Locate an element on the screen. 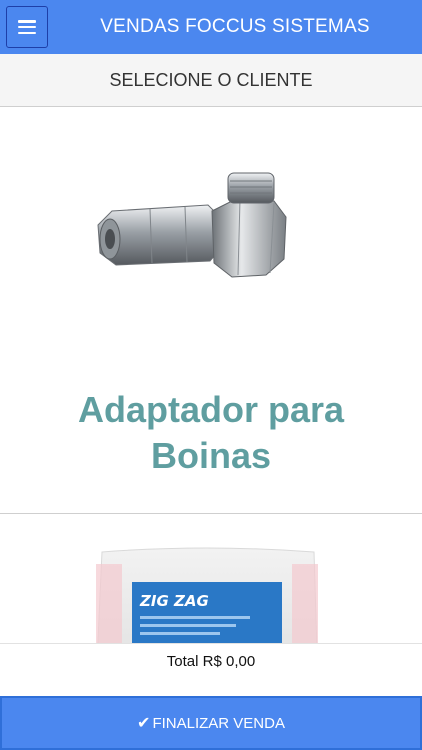 The height and width of the screenshot is (750, 422). product-image is located at coordinates (192, 225).